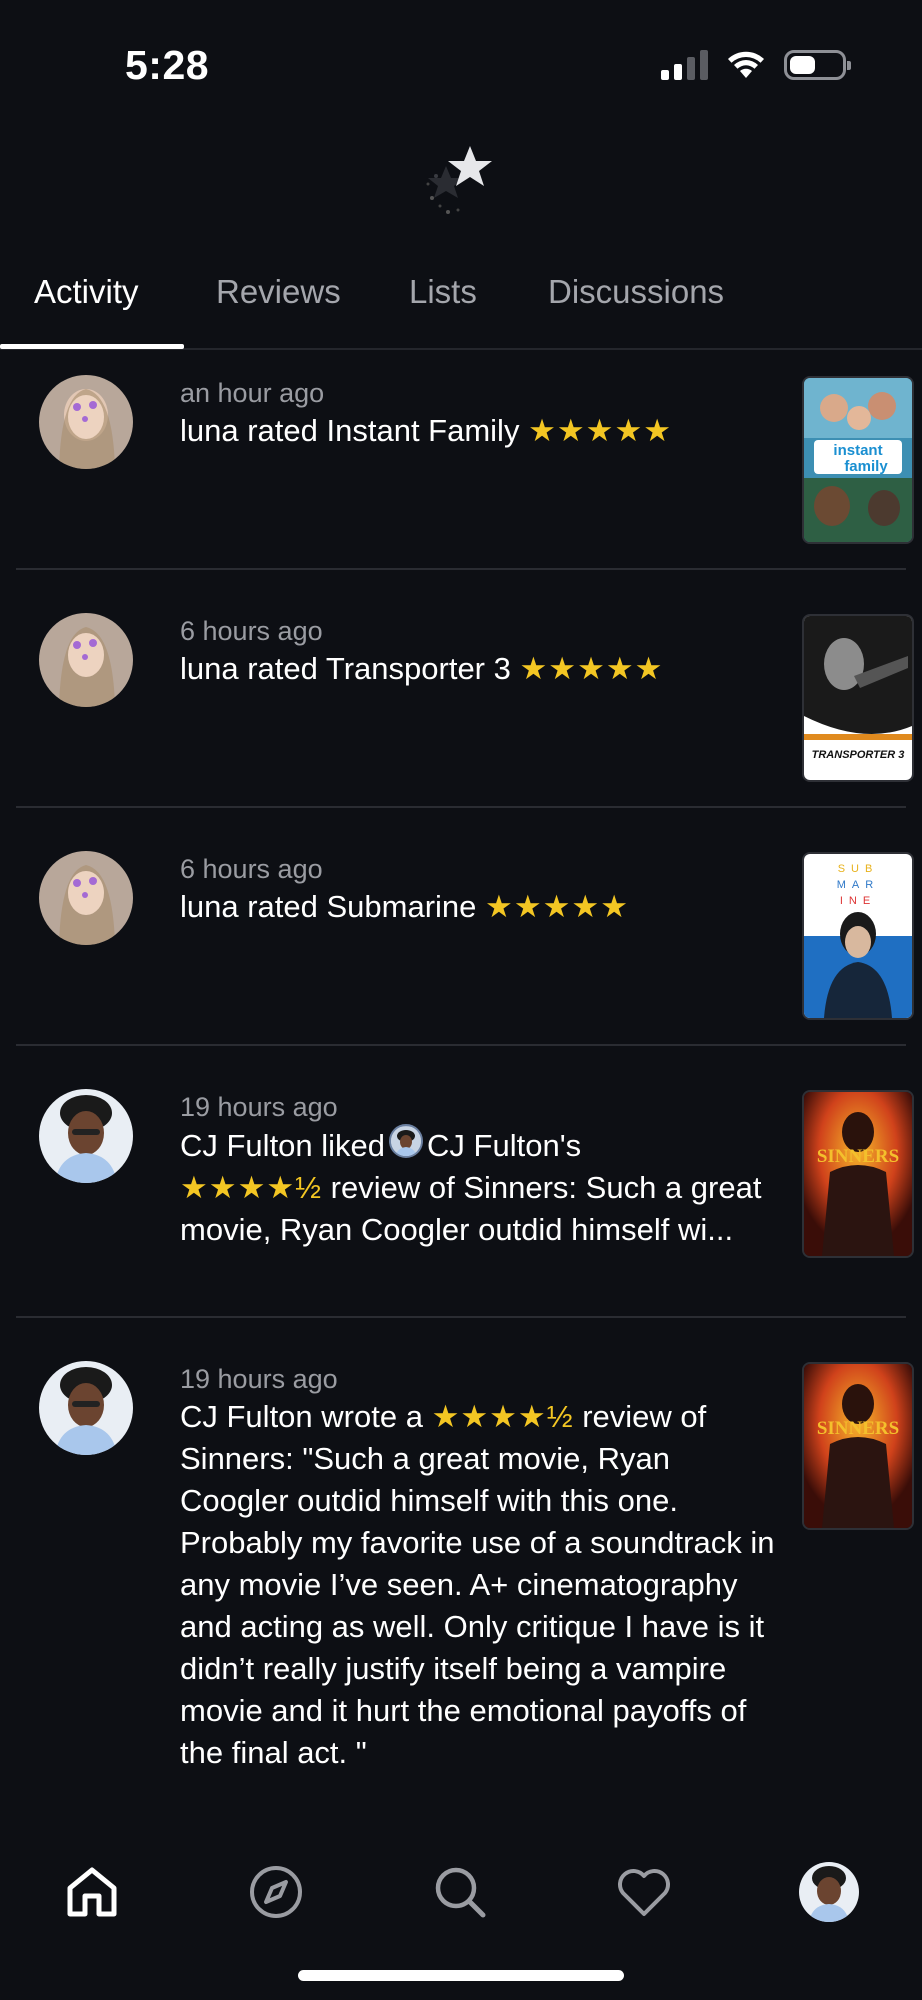 The image size is (922, 2000). I want to click on battery-icon, so click(817, 65).